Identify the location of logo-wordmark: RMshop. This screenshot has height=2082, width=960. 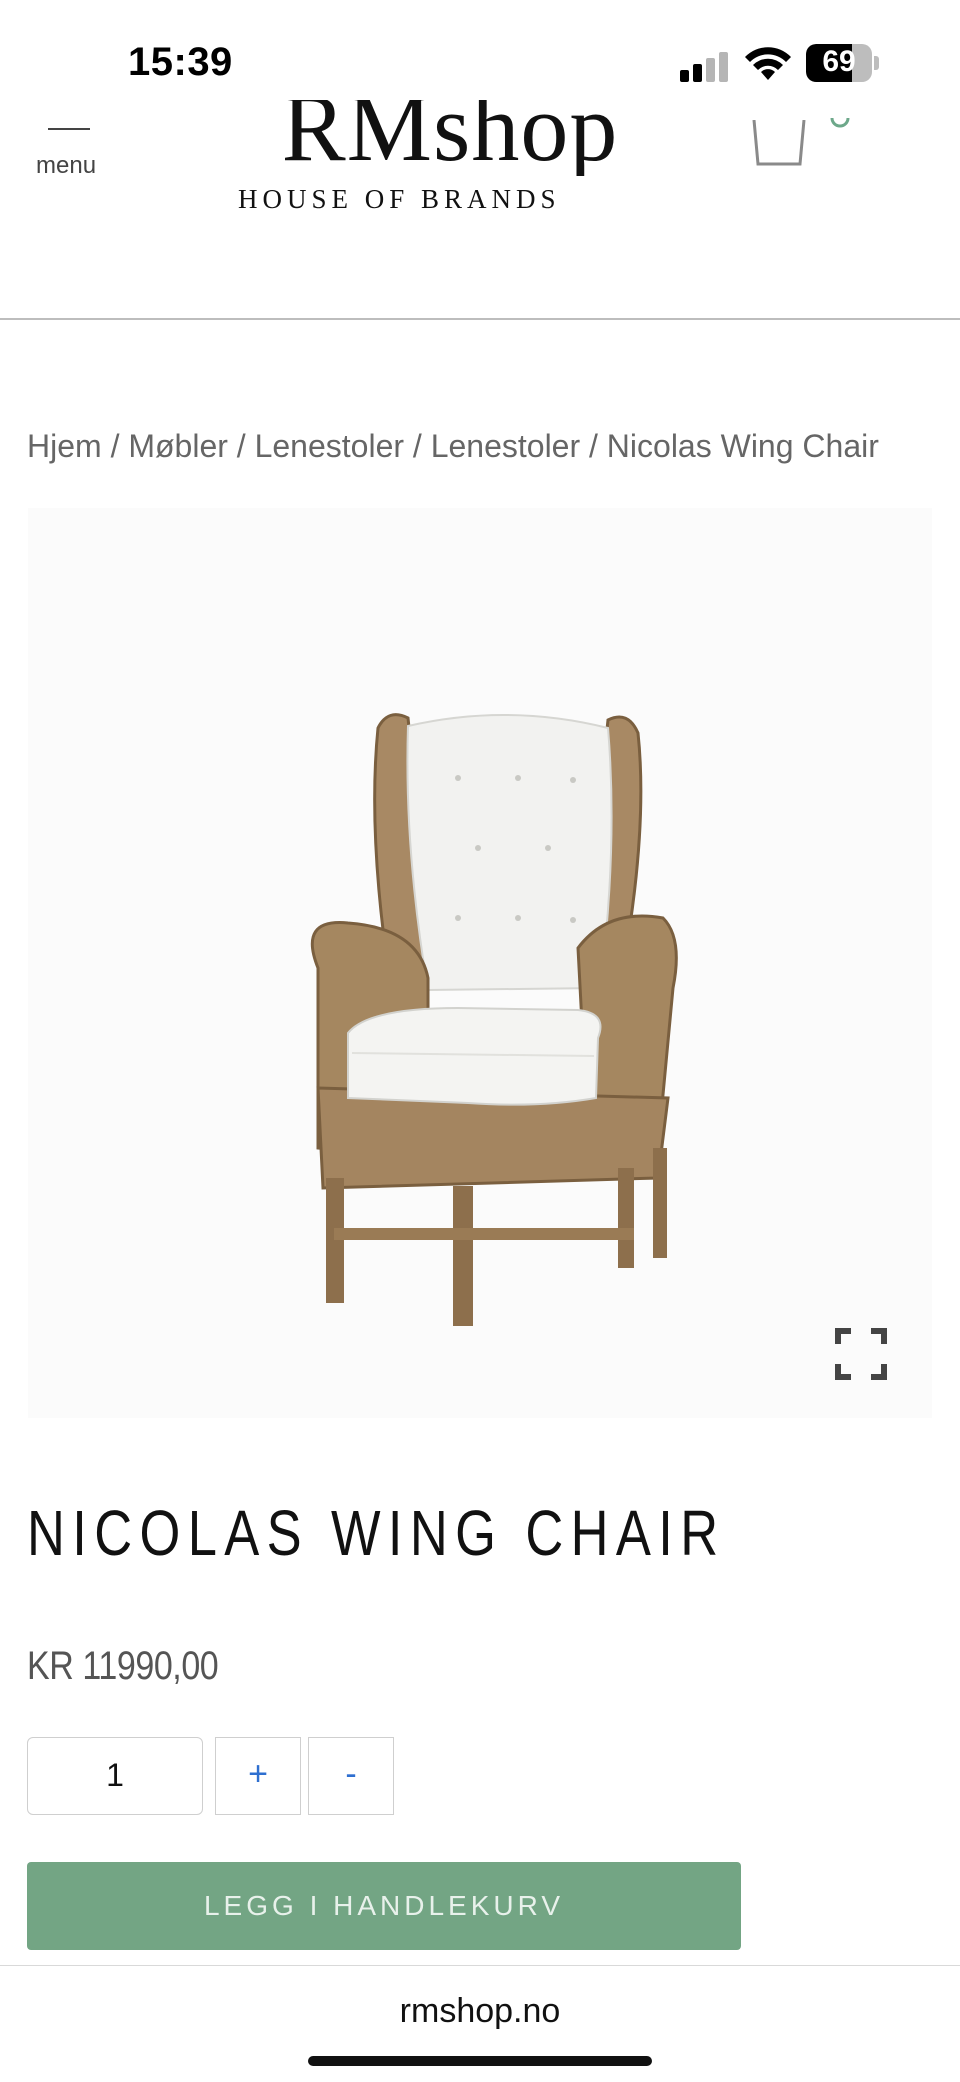
(450, 138).